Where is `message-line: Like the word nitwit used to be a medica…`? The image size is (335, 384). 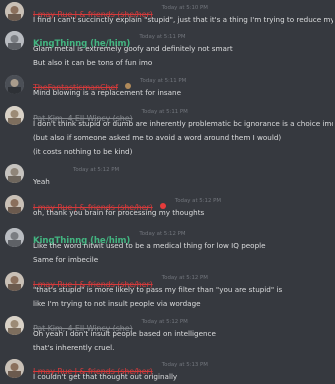 message-line: Like the word nitwit used to be a medica… is located at coordinates (149, 245).